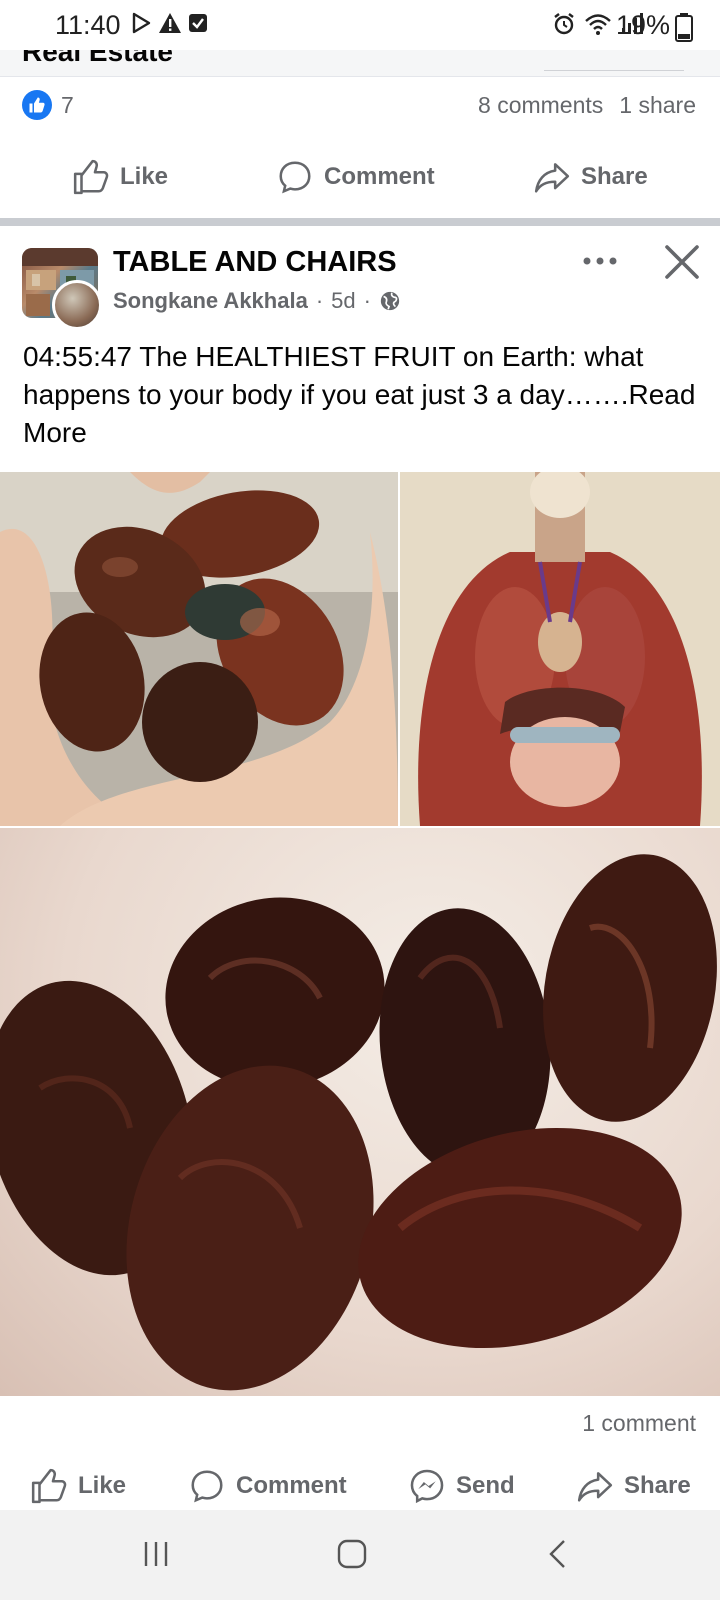  I want to click on back-icon, so click(557, 1554).